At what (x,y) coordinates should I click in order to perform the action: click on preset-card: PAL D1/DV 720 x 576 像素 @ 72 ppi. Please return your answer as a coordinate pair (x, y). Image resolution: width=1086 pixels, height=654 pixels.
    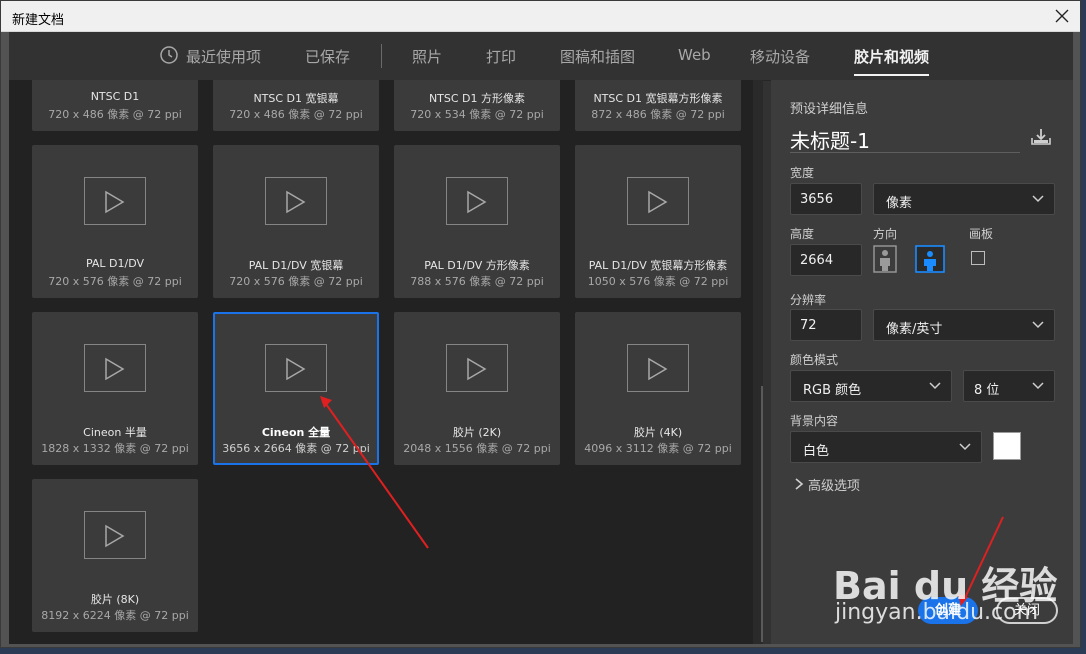
    Looking at the image, I should click on (115, 221).